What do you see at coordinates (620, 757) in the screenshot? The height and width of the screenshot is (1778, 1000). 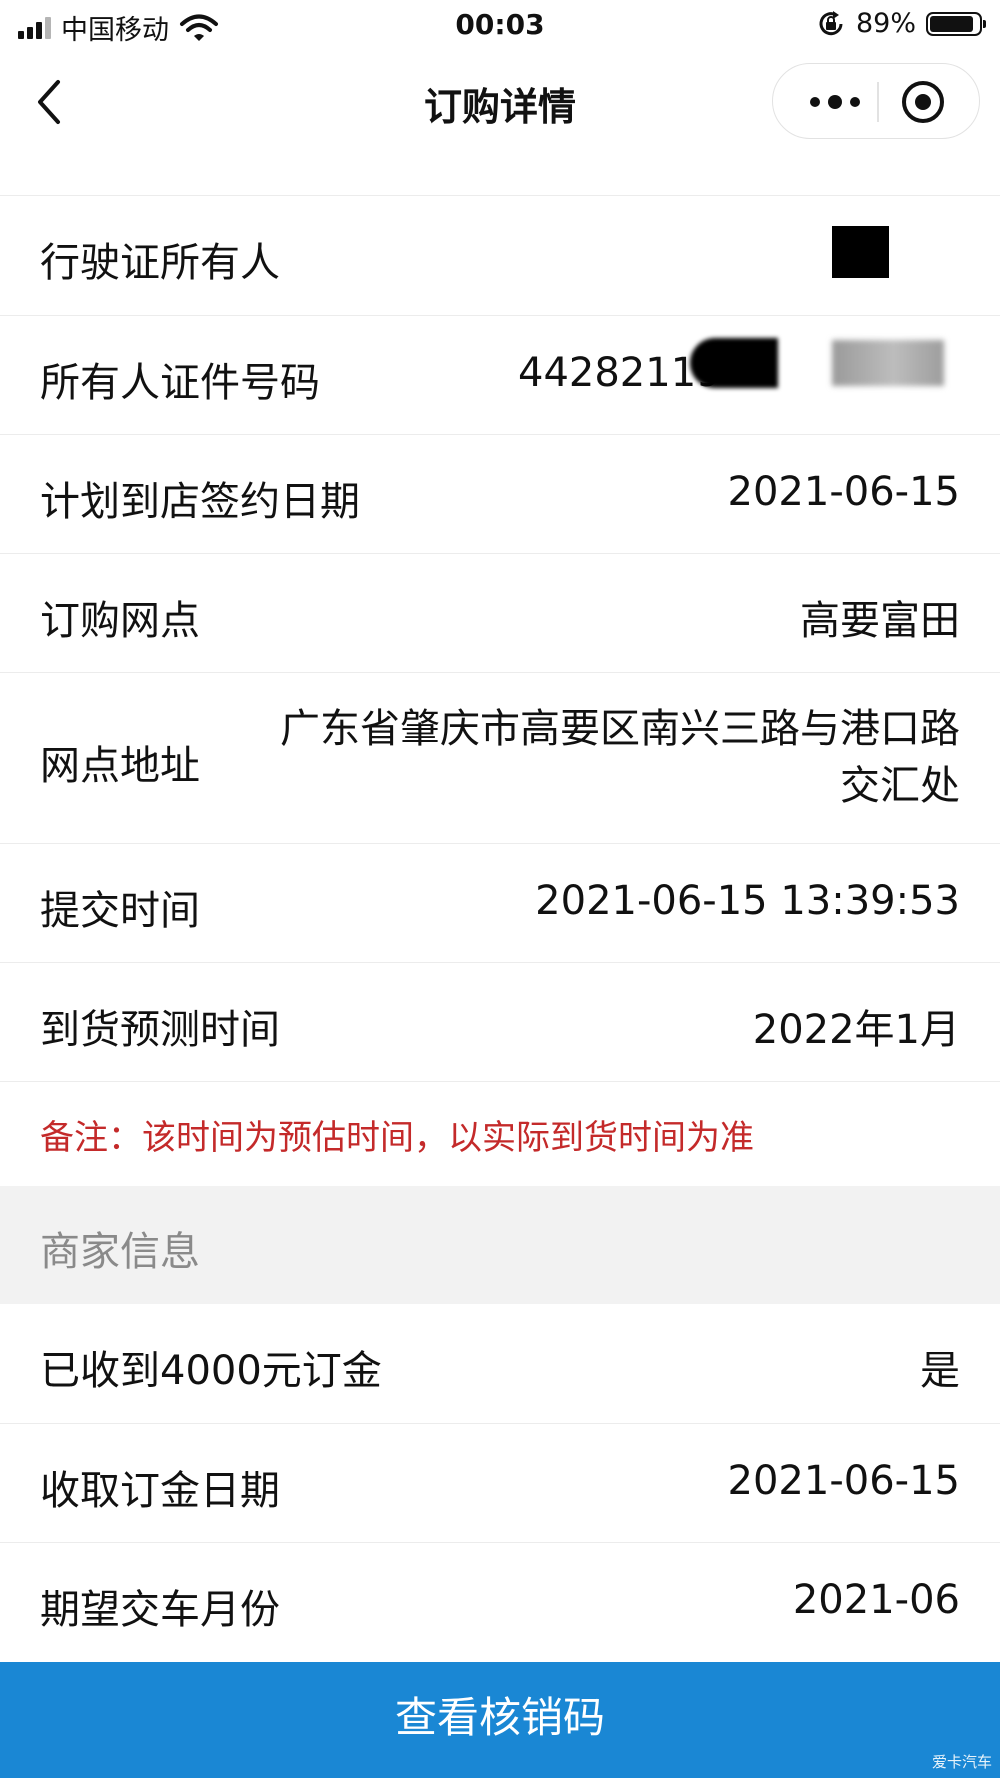 I see `row-value: 广东省肇庆市高要区南兴三路与港口路交汇处` at bounding box center [620, 757].